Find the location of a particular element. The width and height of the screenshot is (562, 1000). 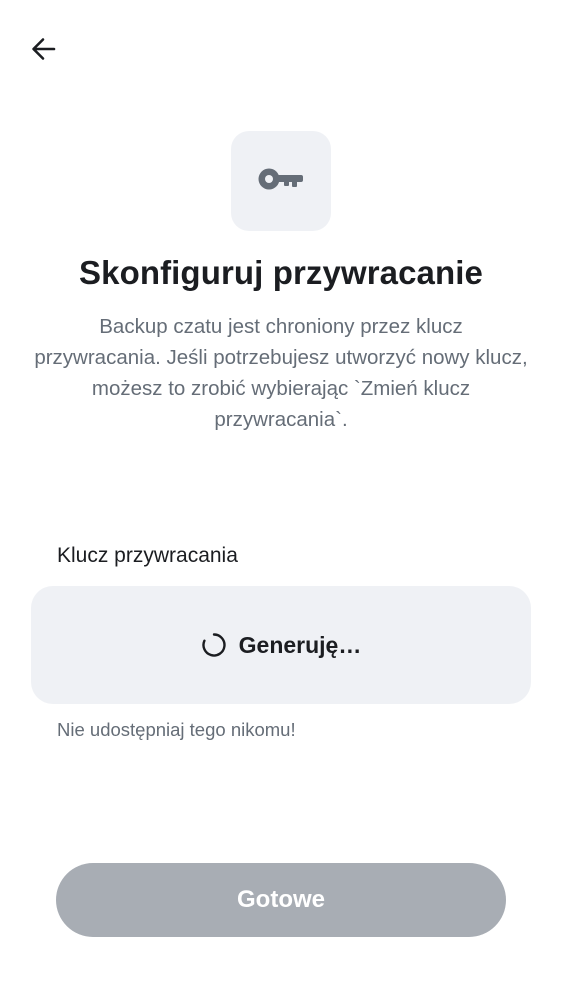

spinner-icon is located at coordinates (214, 645).